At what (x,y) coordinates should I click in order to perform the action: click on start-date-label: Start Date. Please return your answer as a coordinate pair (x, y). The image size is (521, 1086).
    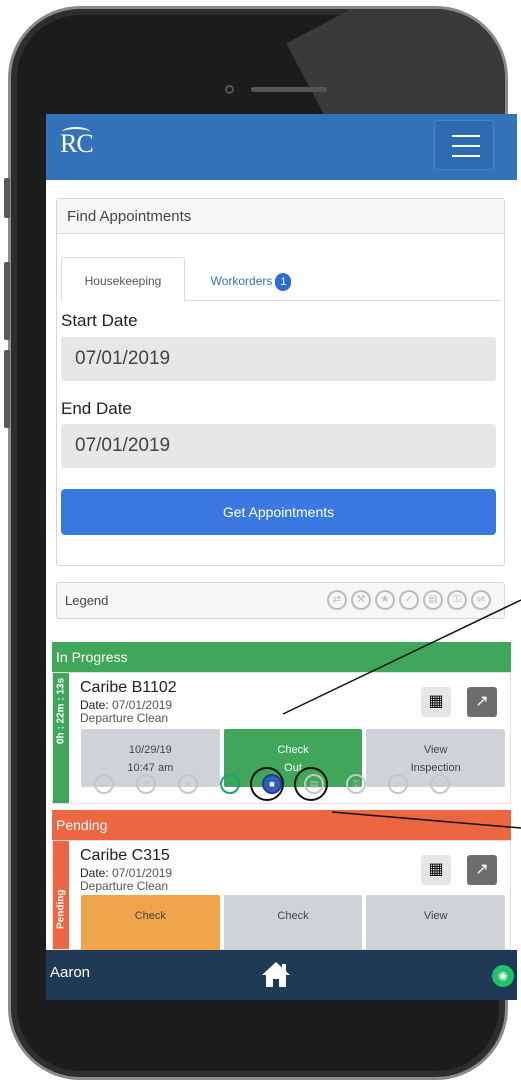
    Looking at the image, I should click on (99, 320).